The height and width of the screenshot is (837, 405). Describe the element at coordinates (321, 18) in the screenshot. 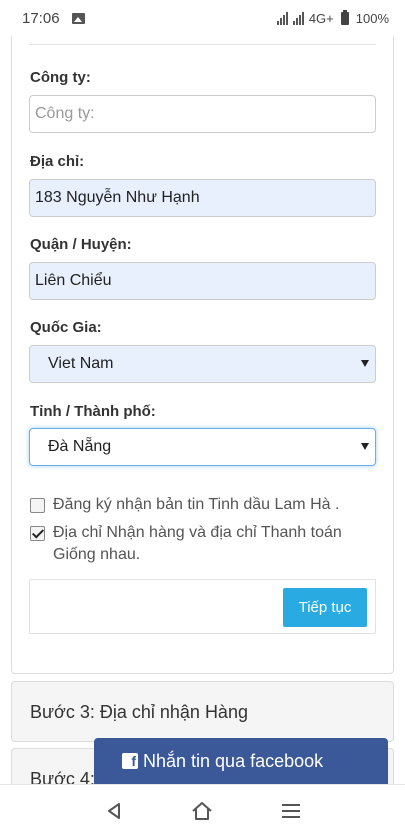

I see `network-type: 4G+` at that location.